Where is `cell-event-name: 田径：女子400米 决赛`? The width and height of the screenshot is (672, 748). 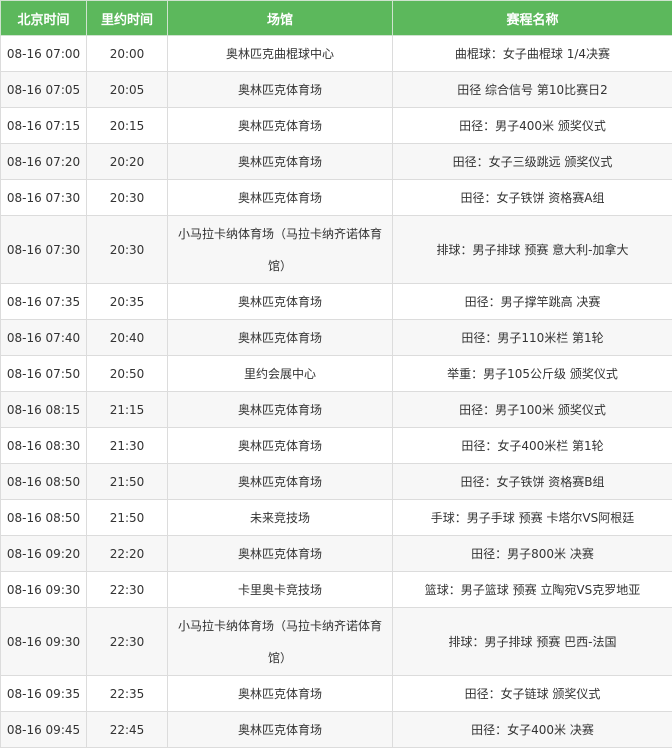
cell-event-name: 田径：女子400米 决赛 is located at coordinates (532, 730).